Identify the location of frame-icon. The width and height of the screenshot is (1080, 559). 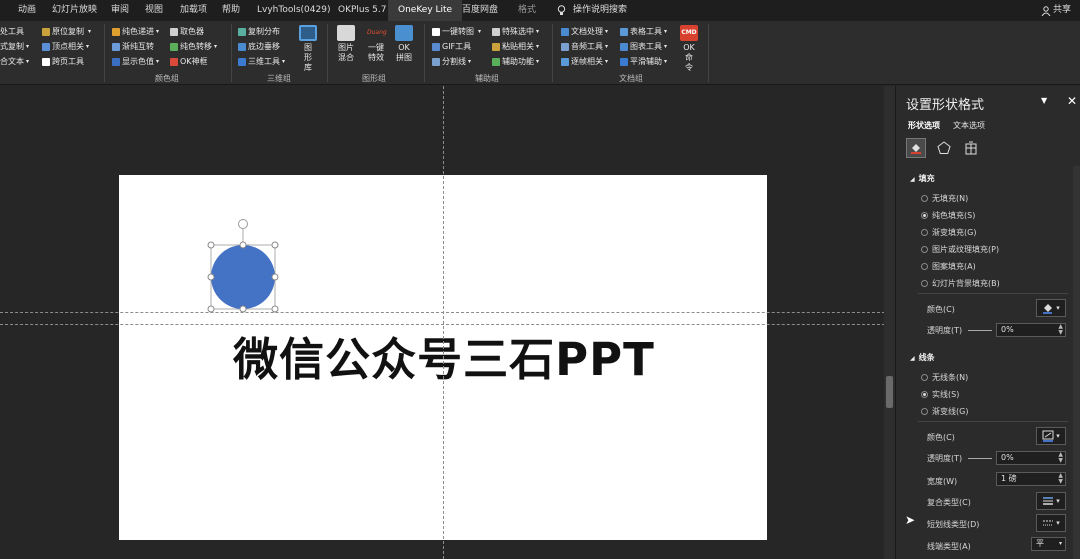
(174, 62).